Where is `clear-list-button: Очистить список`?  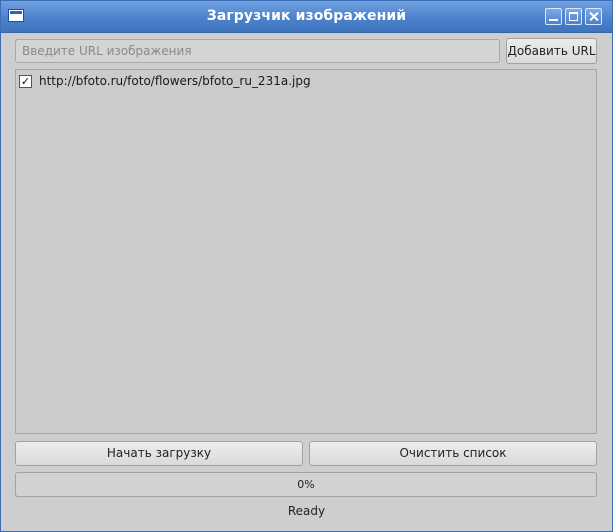 clear-list-button: Очистить список is located at coordinates (453, 453).